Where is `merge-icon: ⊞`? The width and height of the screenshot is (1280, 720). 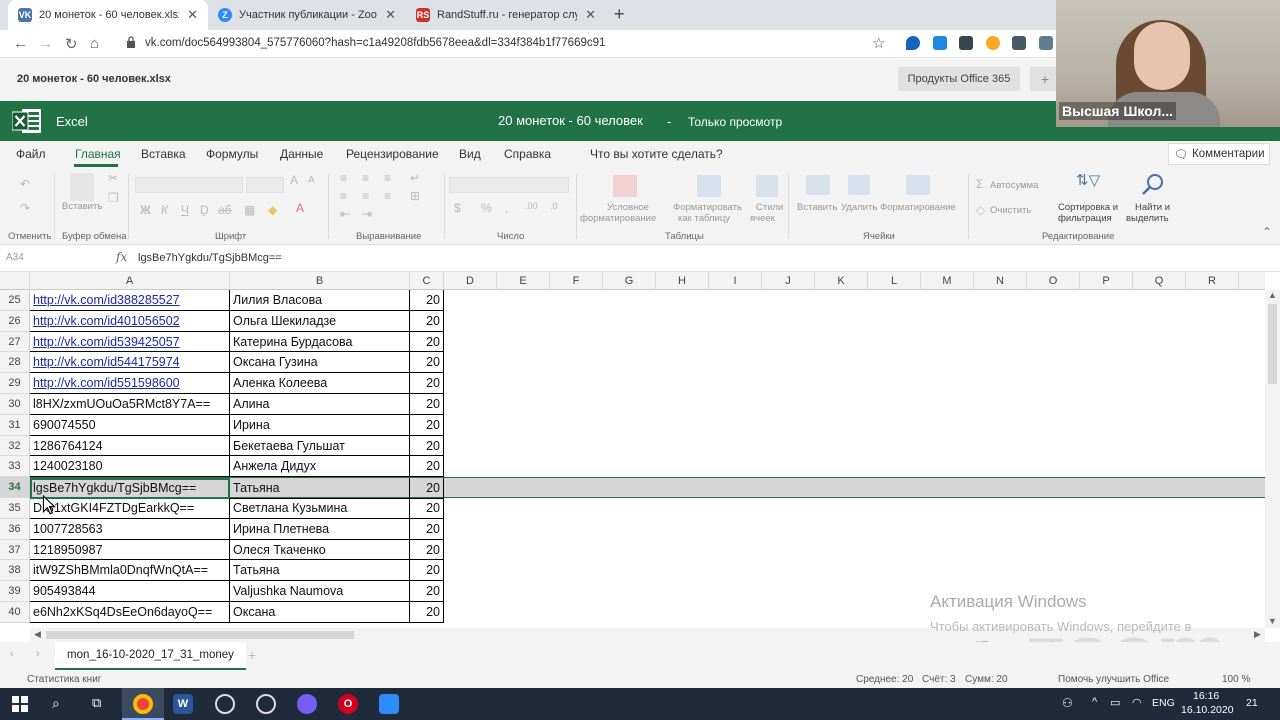
merge-icon: ⊞ is located at coordinates (415, 196).